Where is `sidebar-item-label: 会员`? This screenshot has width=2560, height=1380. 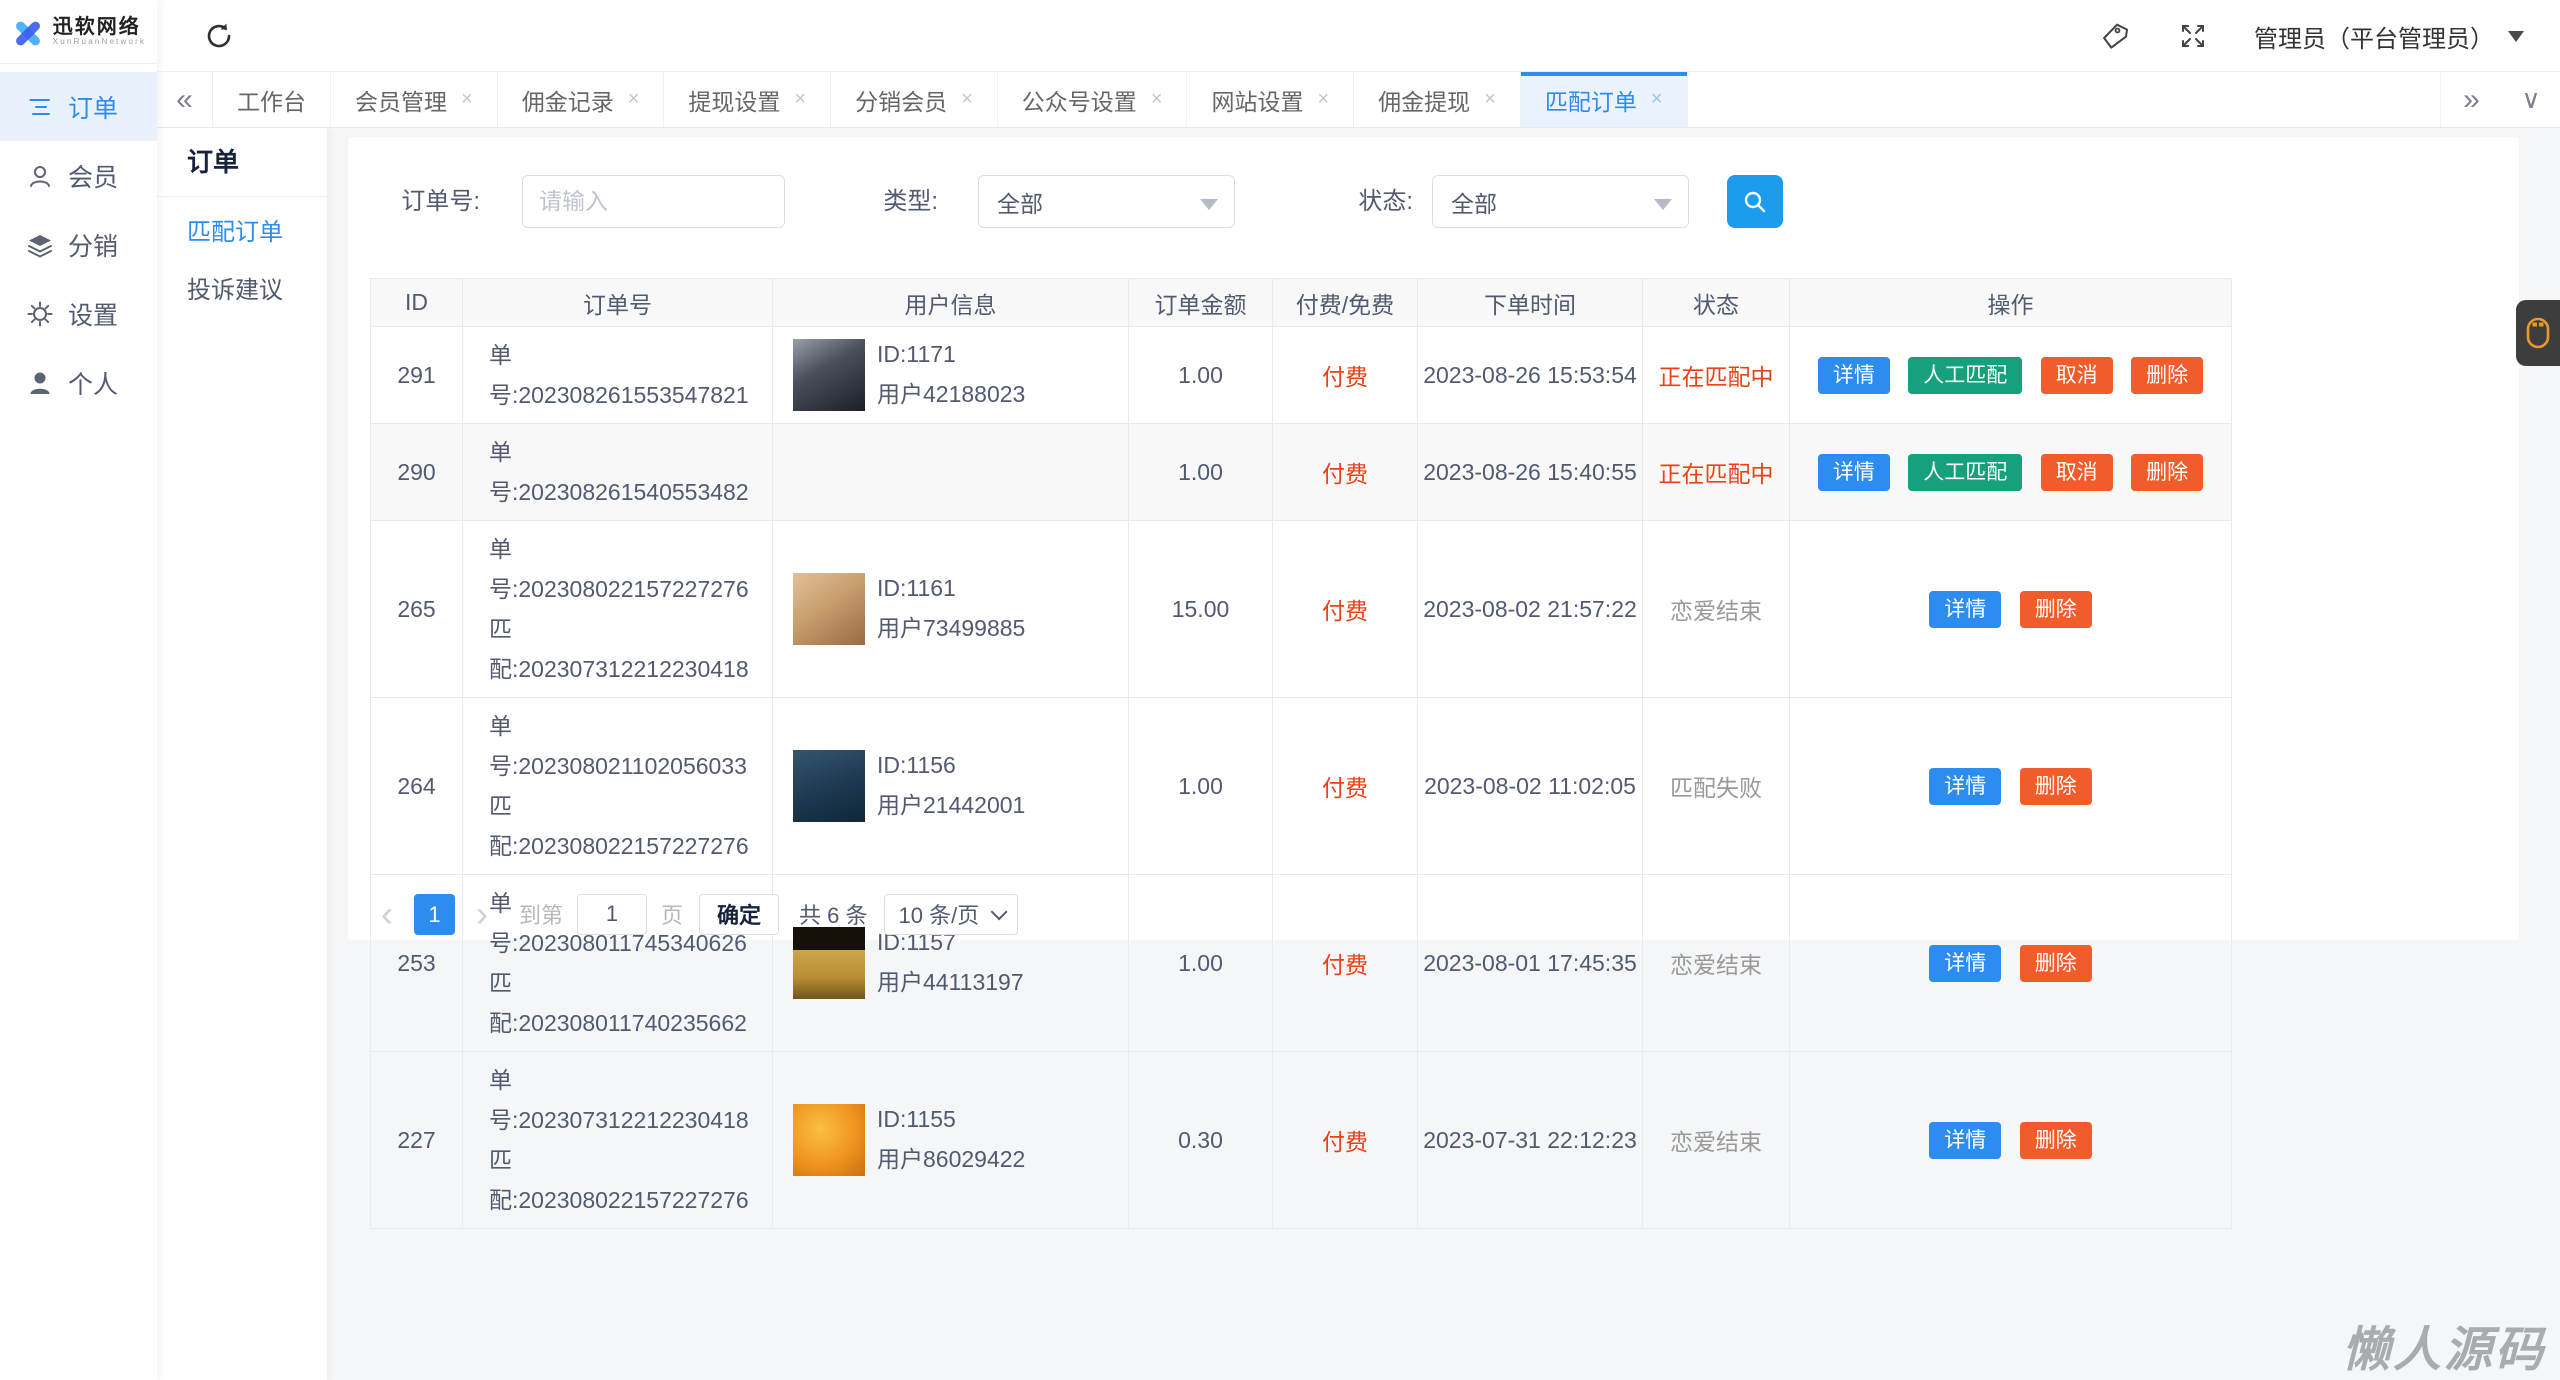 sidebar-item-label: 会员 is located at coordinates (93, 177).